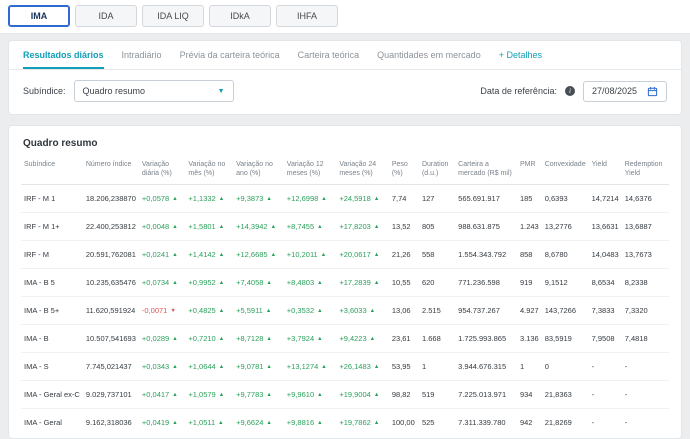 Image resolution: width=690 pixels, height=439 pixels. I want to click on subtab-intradiario: Intradiário, so click(142, 55).